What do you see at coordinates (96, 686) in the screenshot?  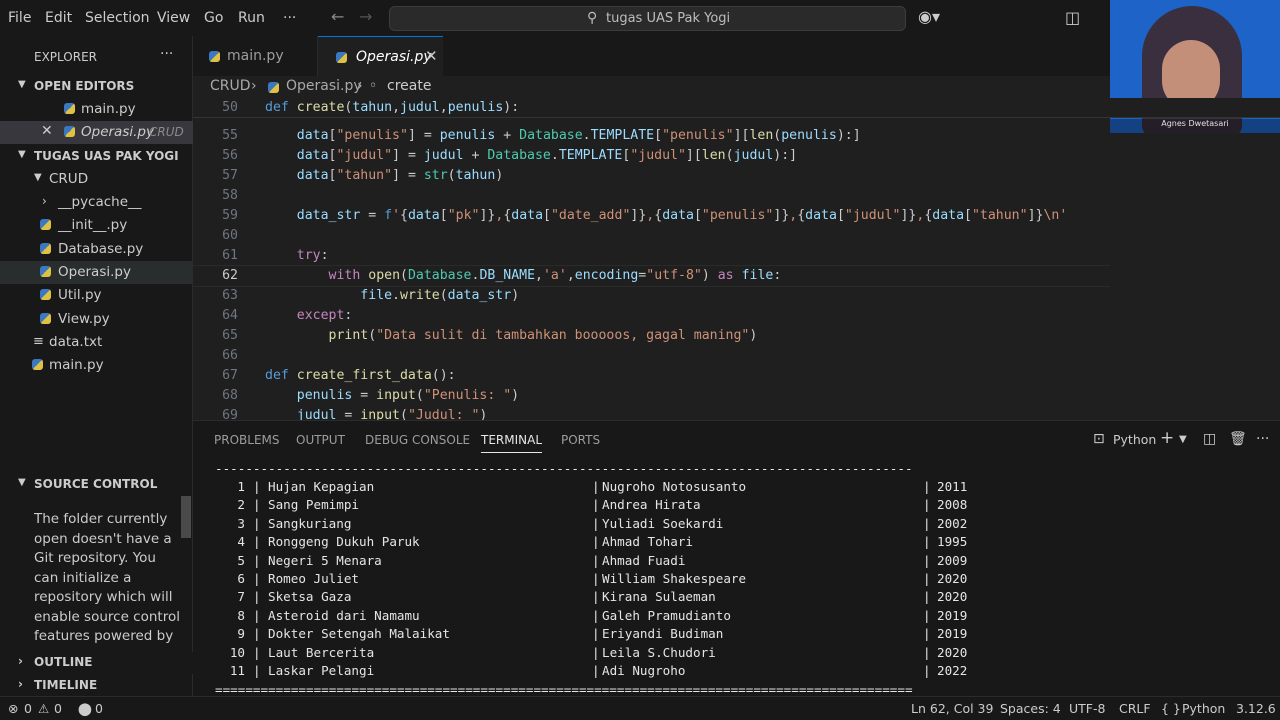 I see `timeline-section: › TIMELINE` at bounding box center [96, 686].